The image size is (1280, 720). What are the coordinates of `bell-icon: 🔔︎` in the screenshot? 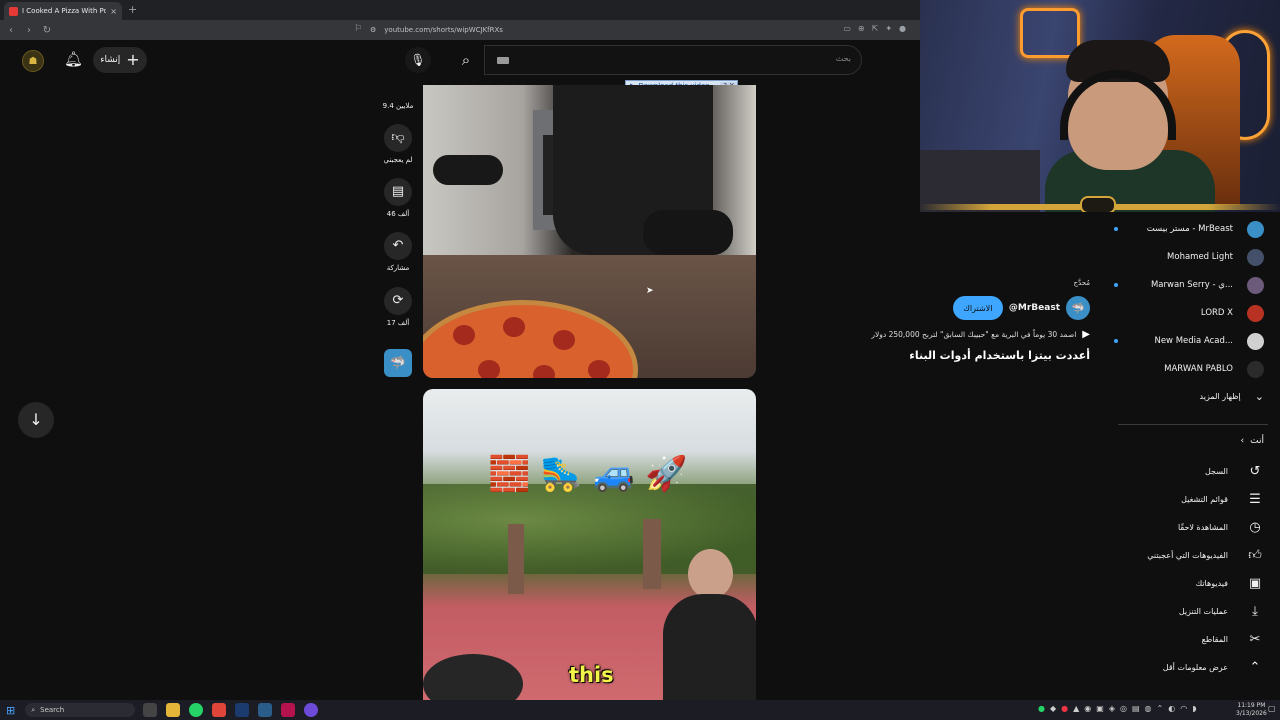 It's located at (73, 59).